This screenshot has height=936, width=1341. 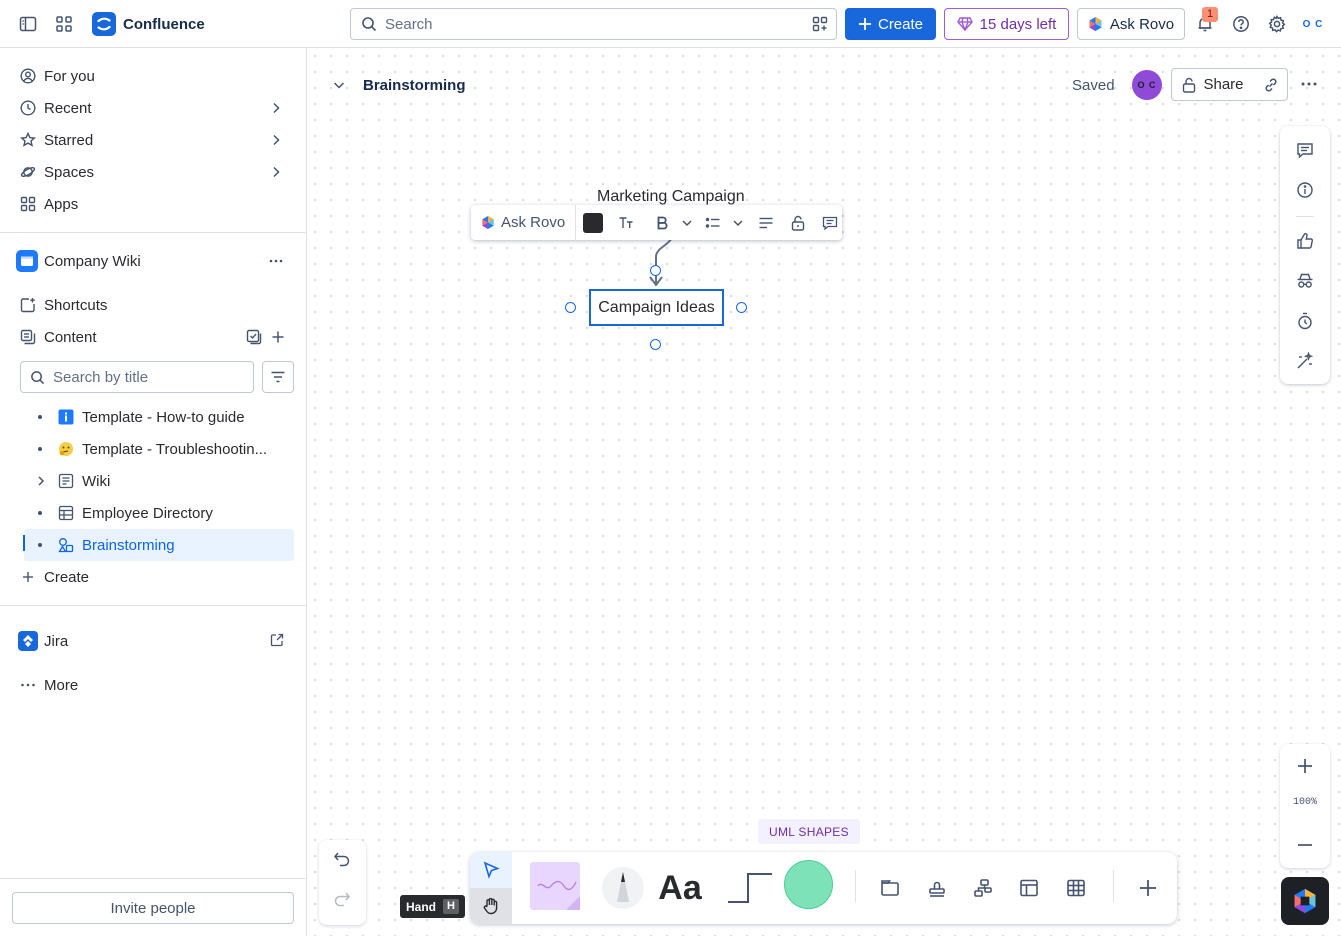 What do you see at coordinates (1305, 321) in the screenshot?
I see `timer-icon` at bounding box center [1305, 321].